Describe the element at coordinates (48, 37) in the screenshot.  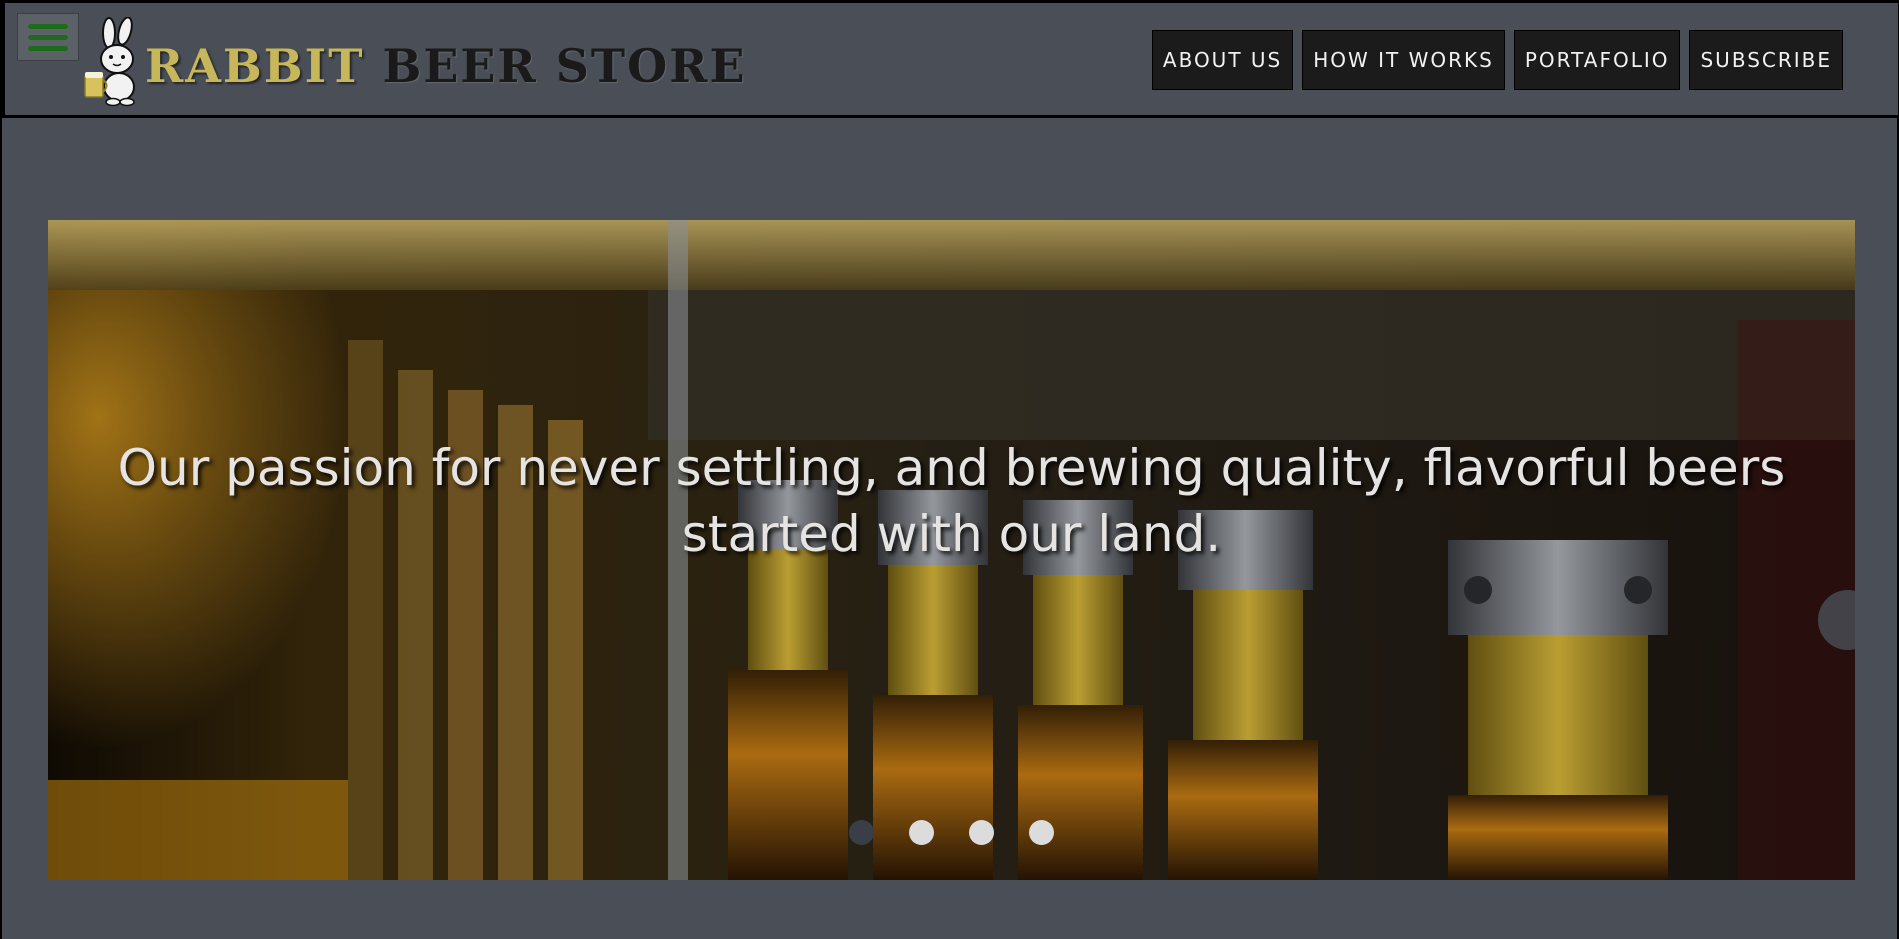
I see `hamburger-menu-icon` at that location.